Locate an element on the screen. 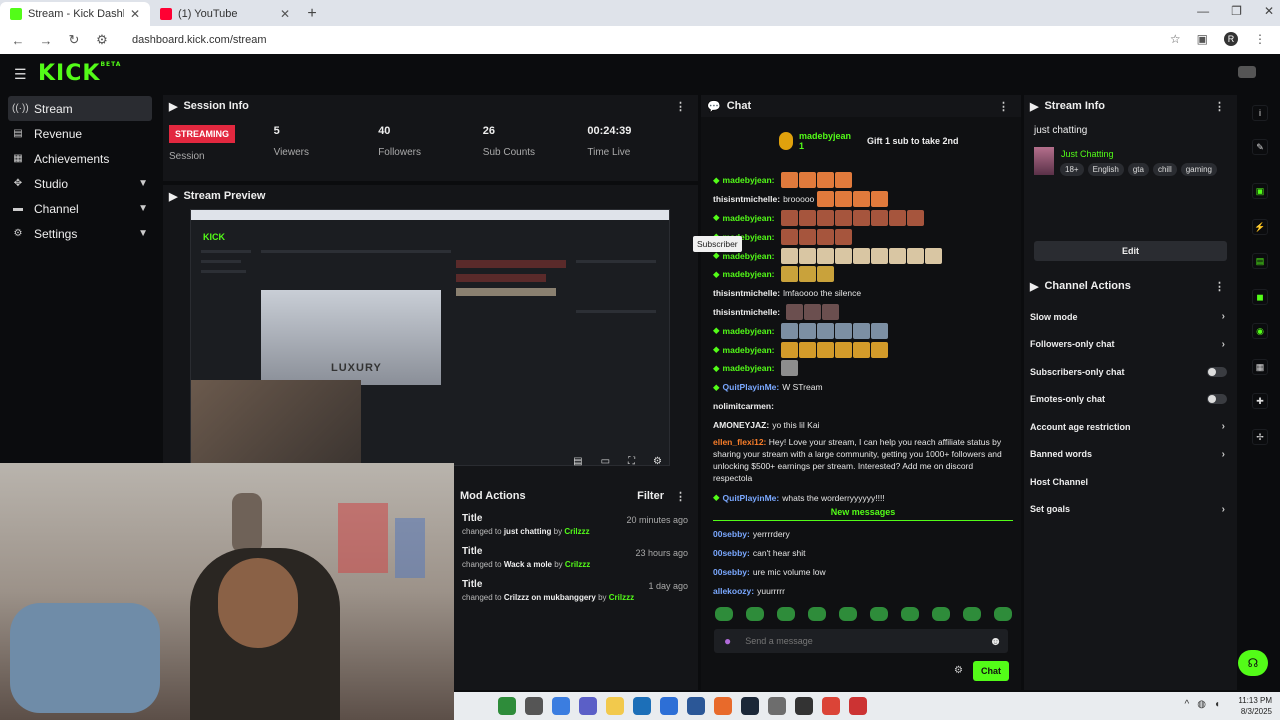 This screenshot has width=1280, height=720. chat-username: AMONEYJAZ: is located at coordinates (741, 425).